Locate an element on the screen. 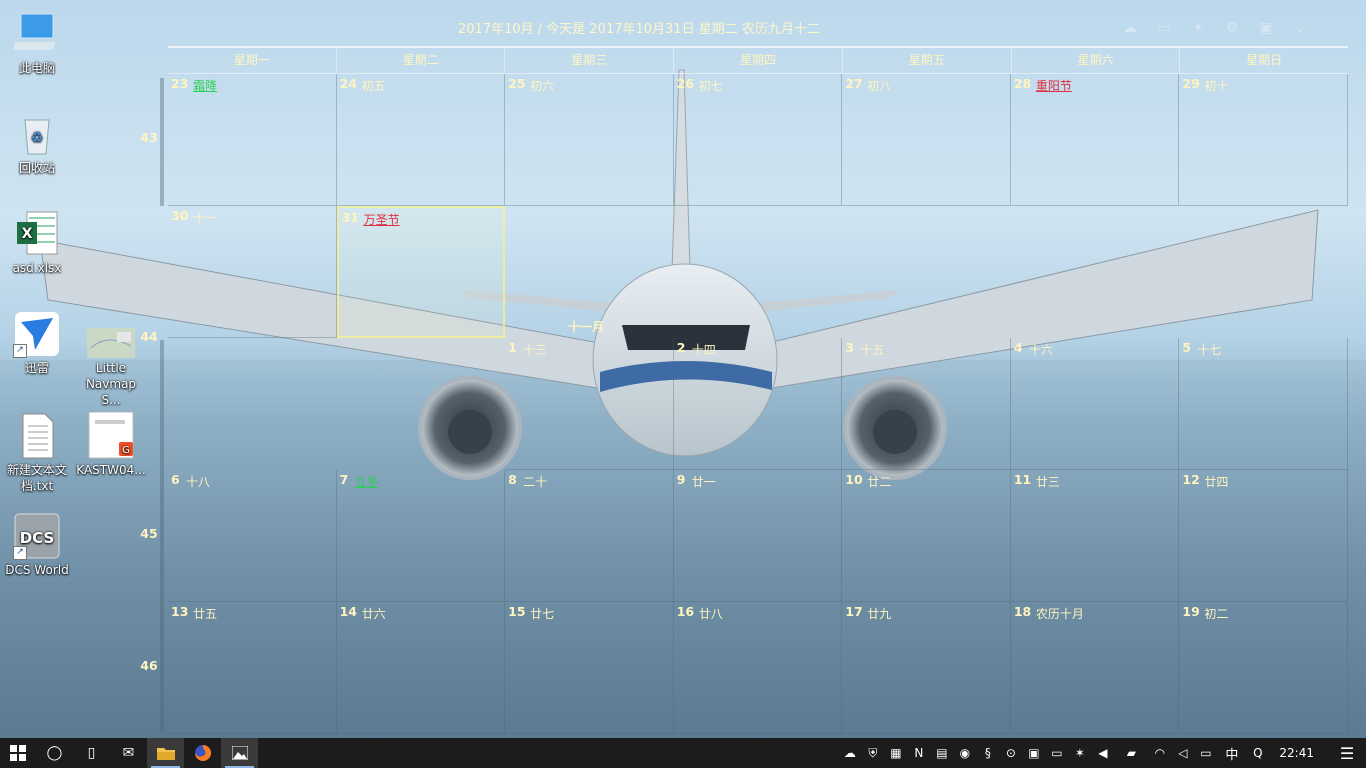  calendar-day: 5 十七 is located at coordinates (1263, 404).